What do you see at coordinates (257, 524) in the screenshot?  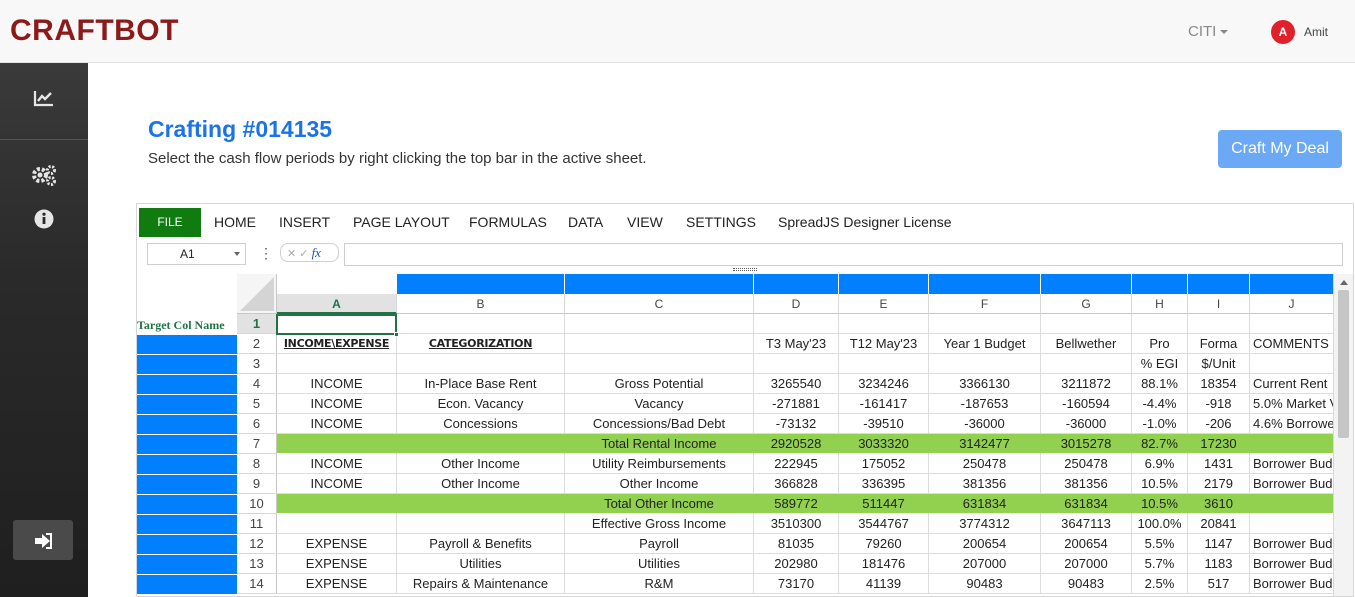 I see `row-header: 11` at bounding box center [257, 524].